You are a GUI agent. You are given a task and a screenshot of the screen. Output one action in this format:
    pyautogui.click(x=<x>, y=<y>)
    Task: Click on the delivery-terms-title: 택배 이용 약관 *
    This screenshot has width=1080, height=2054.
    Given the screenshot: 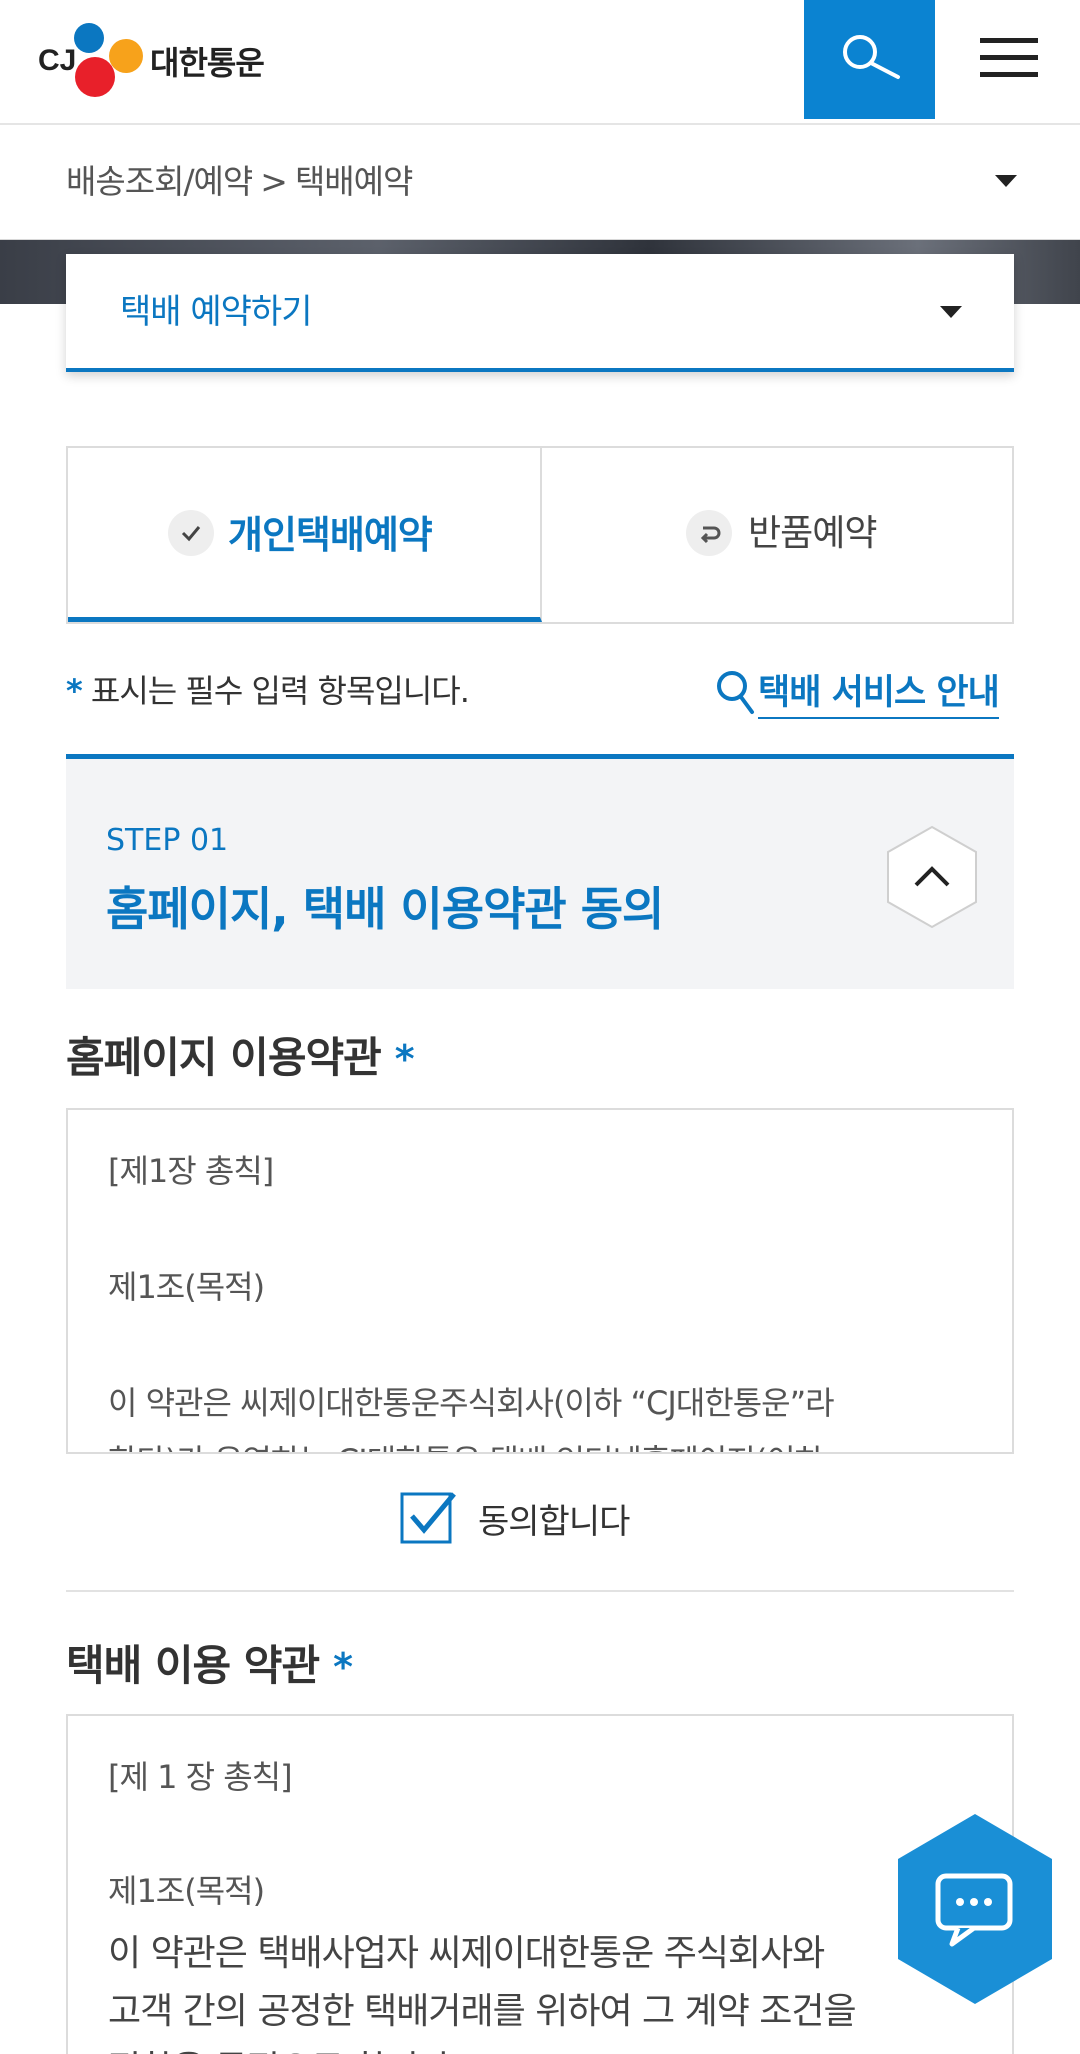 What is the action you would take?
    pyautogui.click(x=209, y=1662)
    